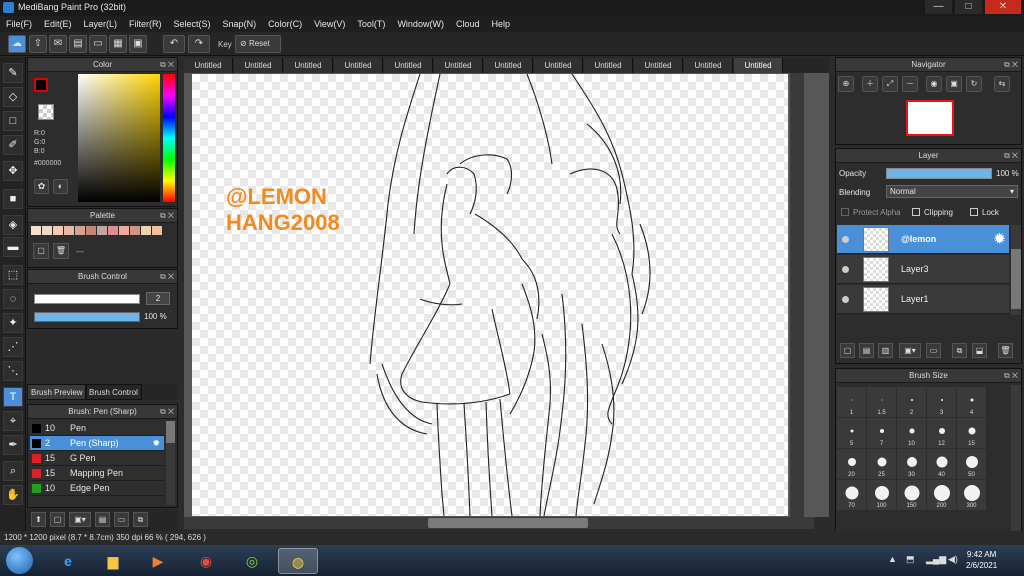 Image resolution: width=1024 pixels, height=576 pixels. I want to click on blending-select: Normal ▾, so click(952, 191).